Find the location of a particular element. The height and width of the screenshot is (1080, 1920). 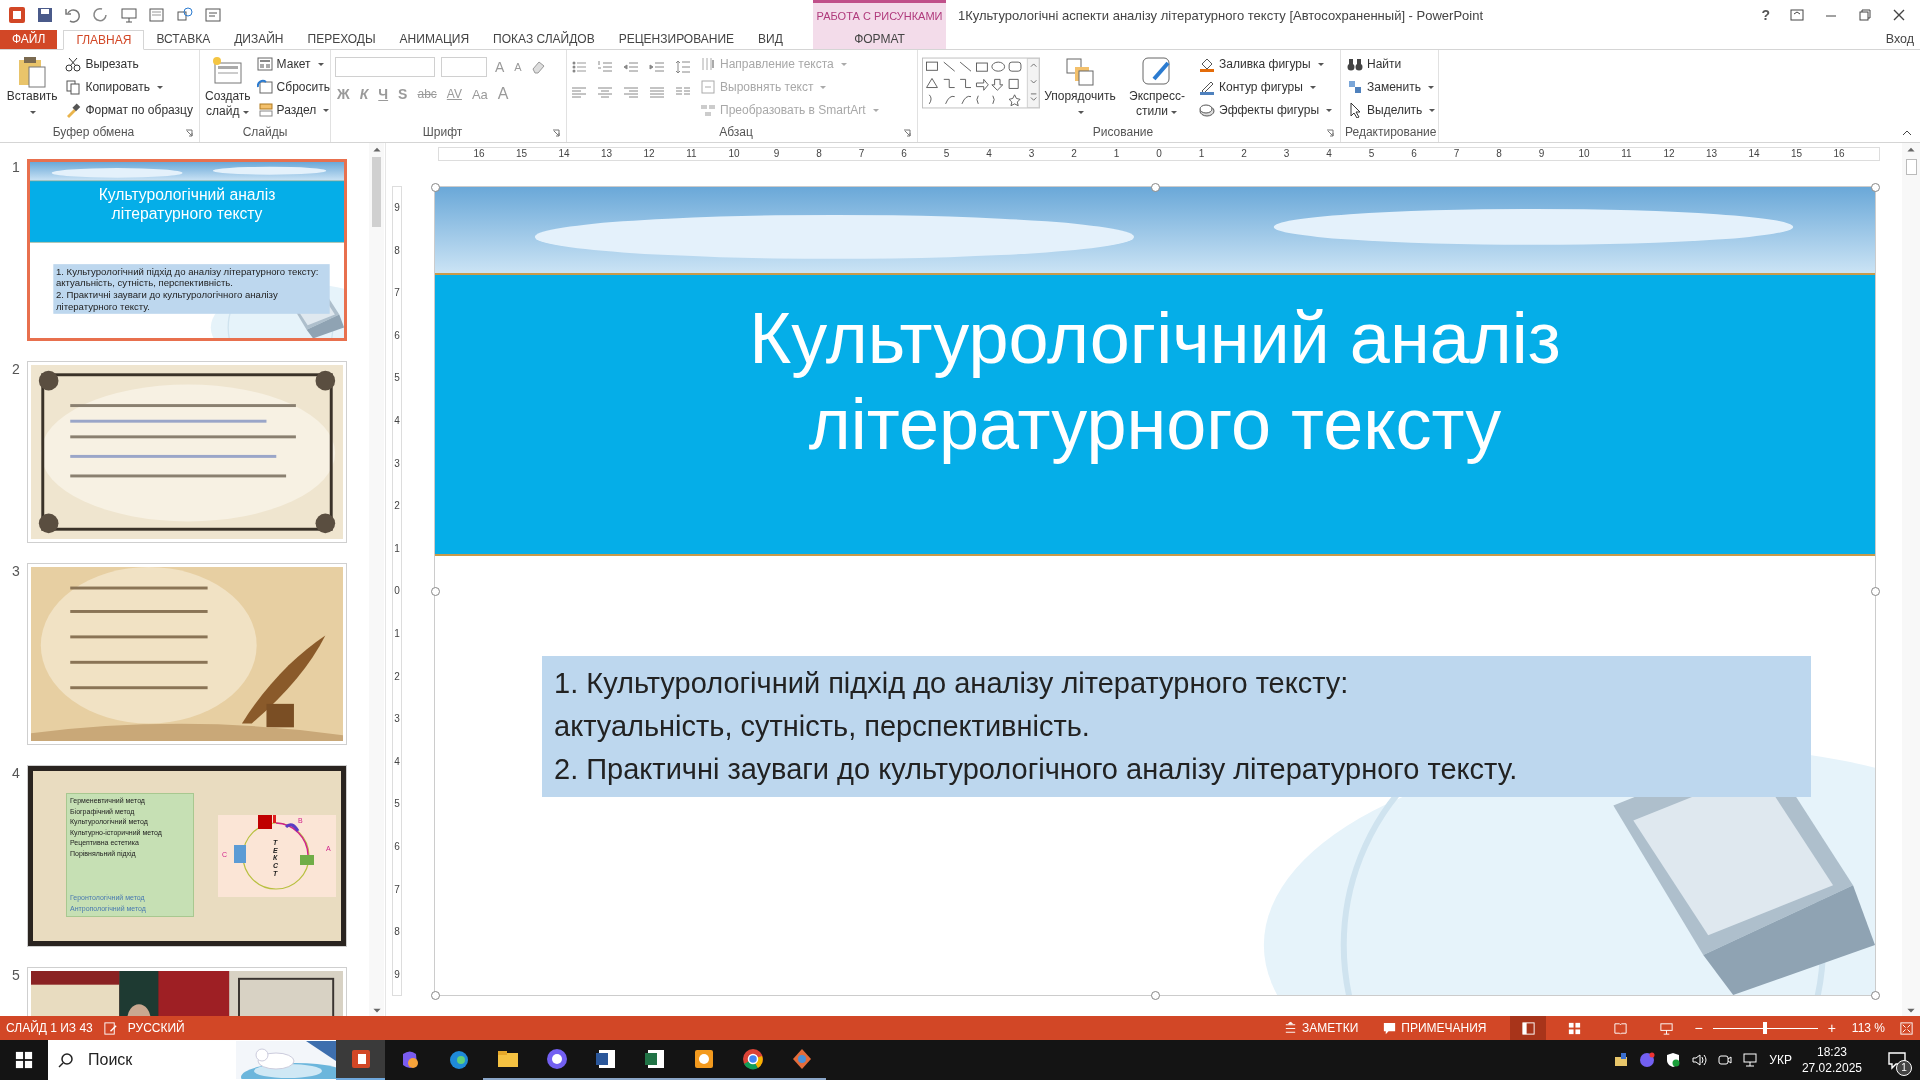

network-icon is located at coordinates (1751, 1060).